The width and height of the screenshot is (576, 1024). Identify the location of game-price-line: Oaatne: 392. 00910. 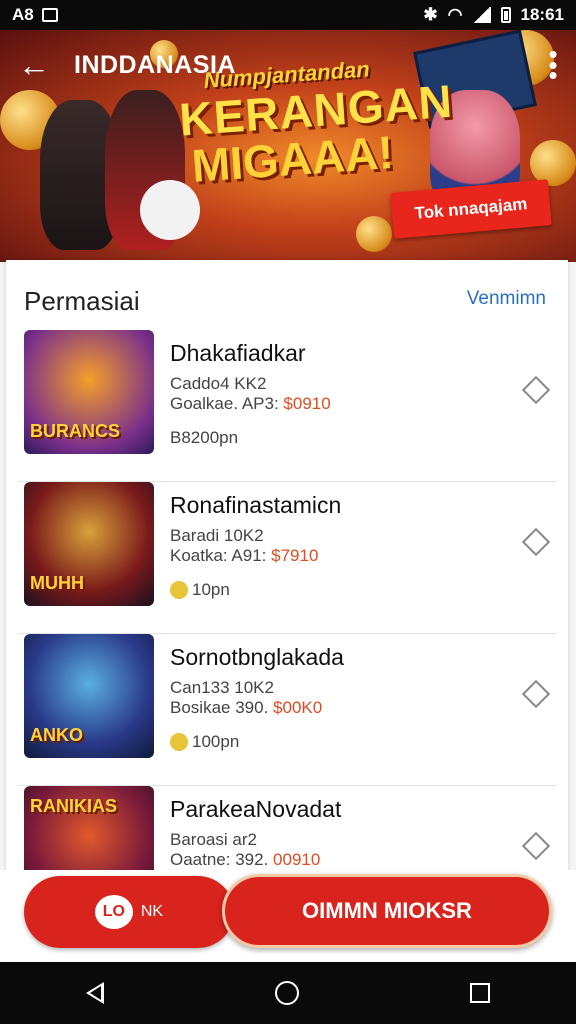
(245, 860).